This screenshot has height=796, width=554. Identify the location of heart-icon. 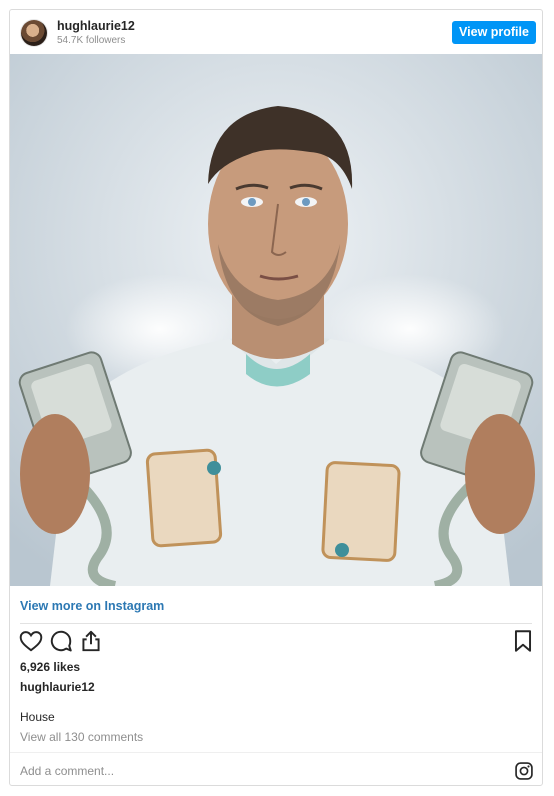
(31, 641).